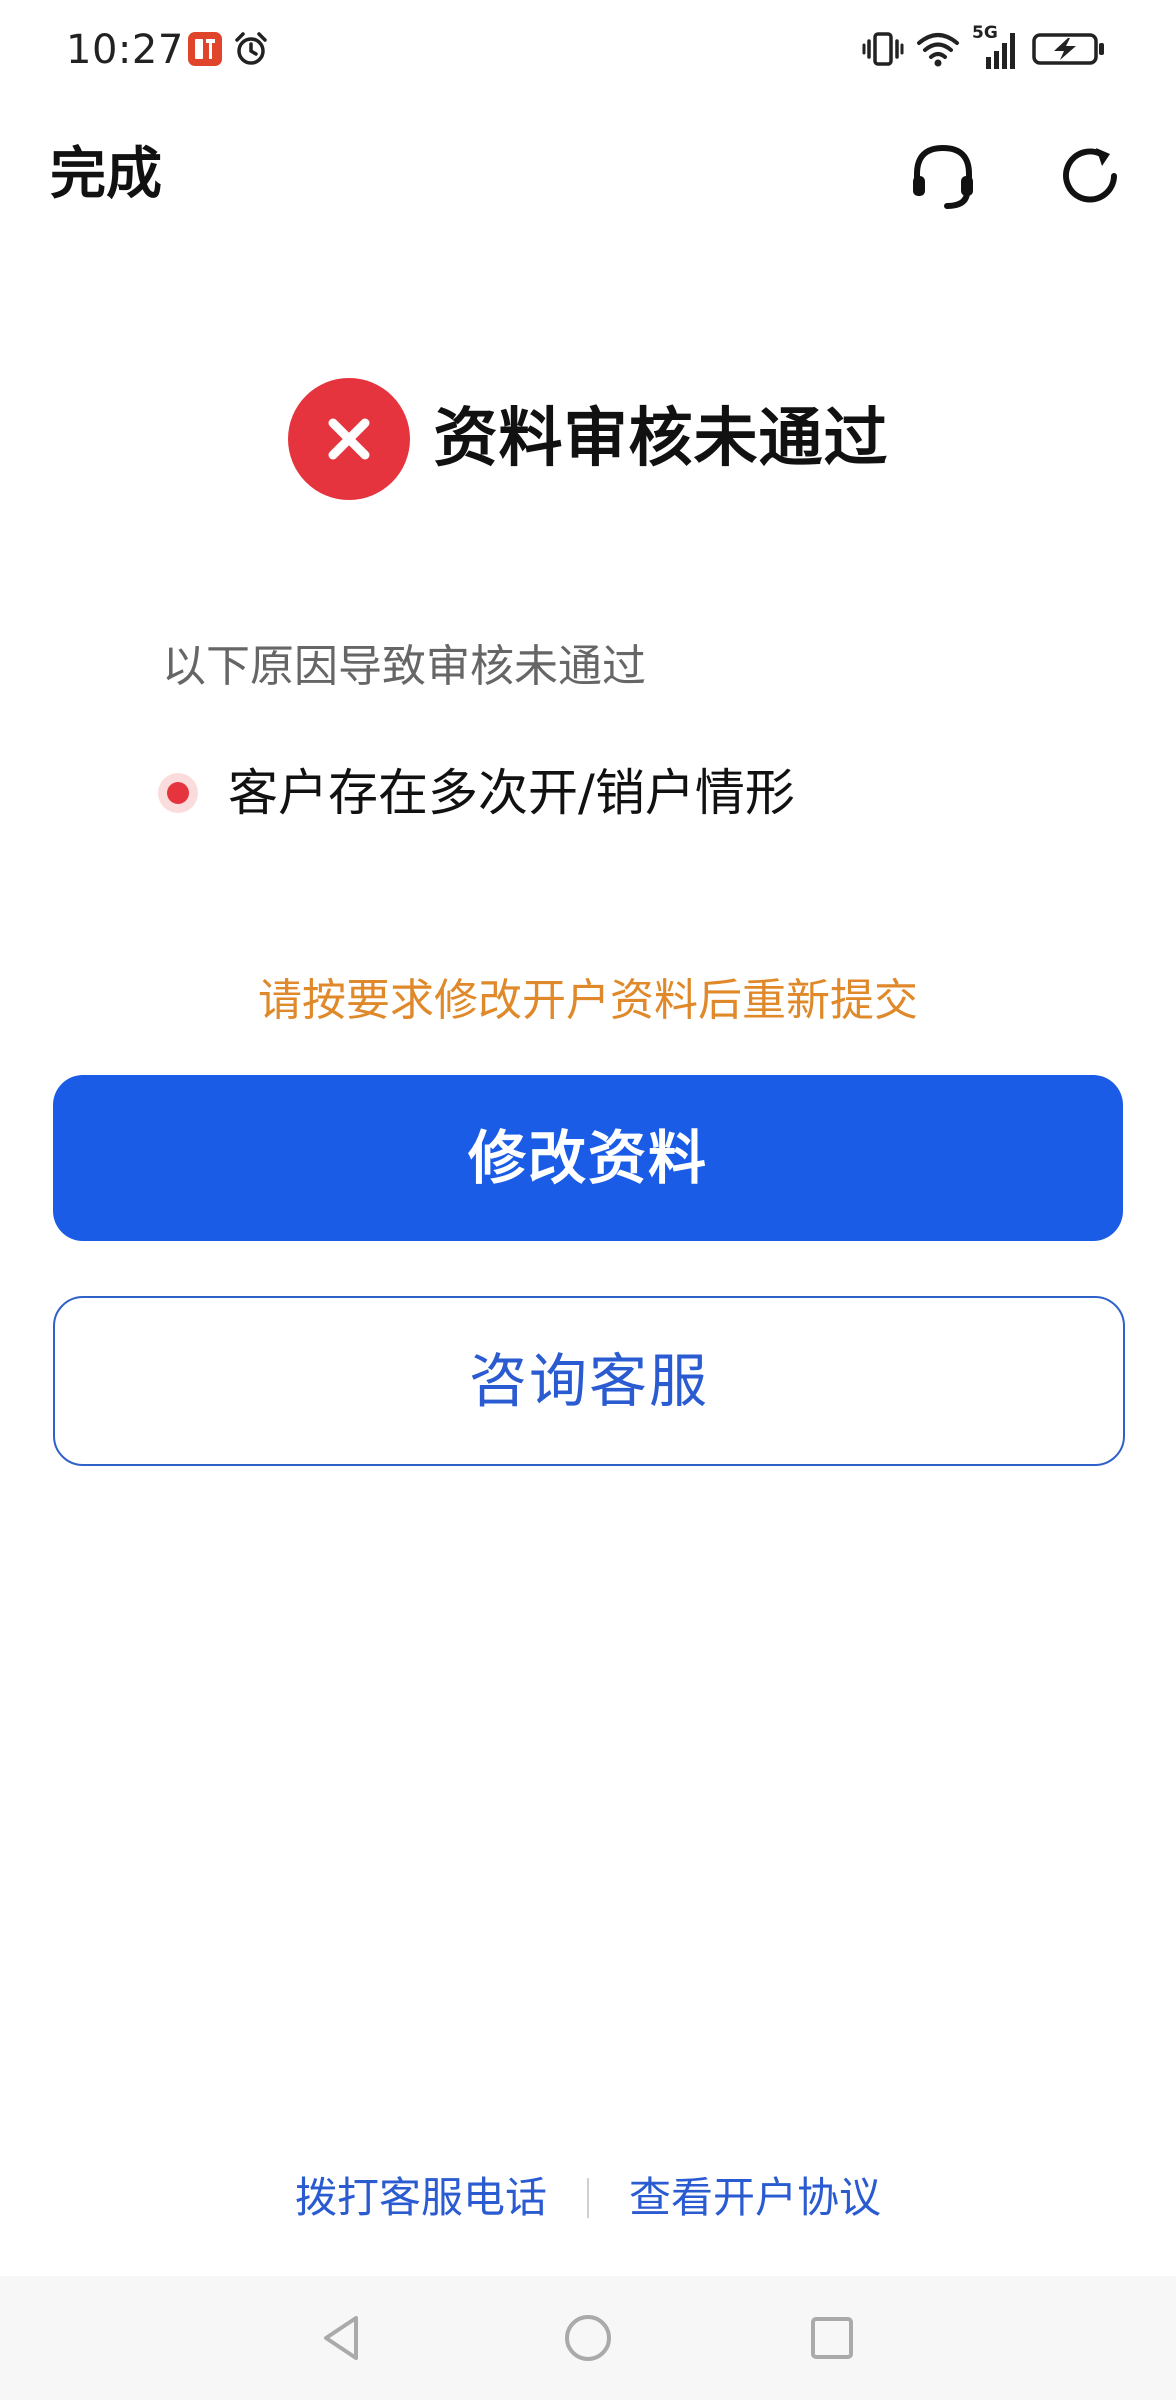 Image resolution: width=1176 pixels, height=2400 pixels. What do you see at coordinates (588, 1158) in the screenshot?
I see `edit-info-button: 修改资料` at bounding box center [588, 1158].